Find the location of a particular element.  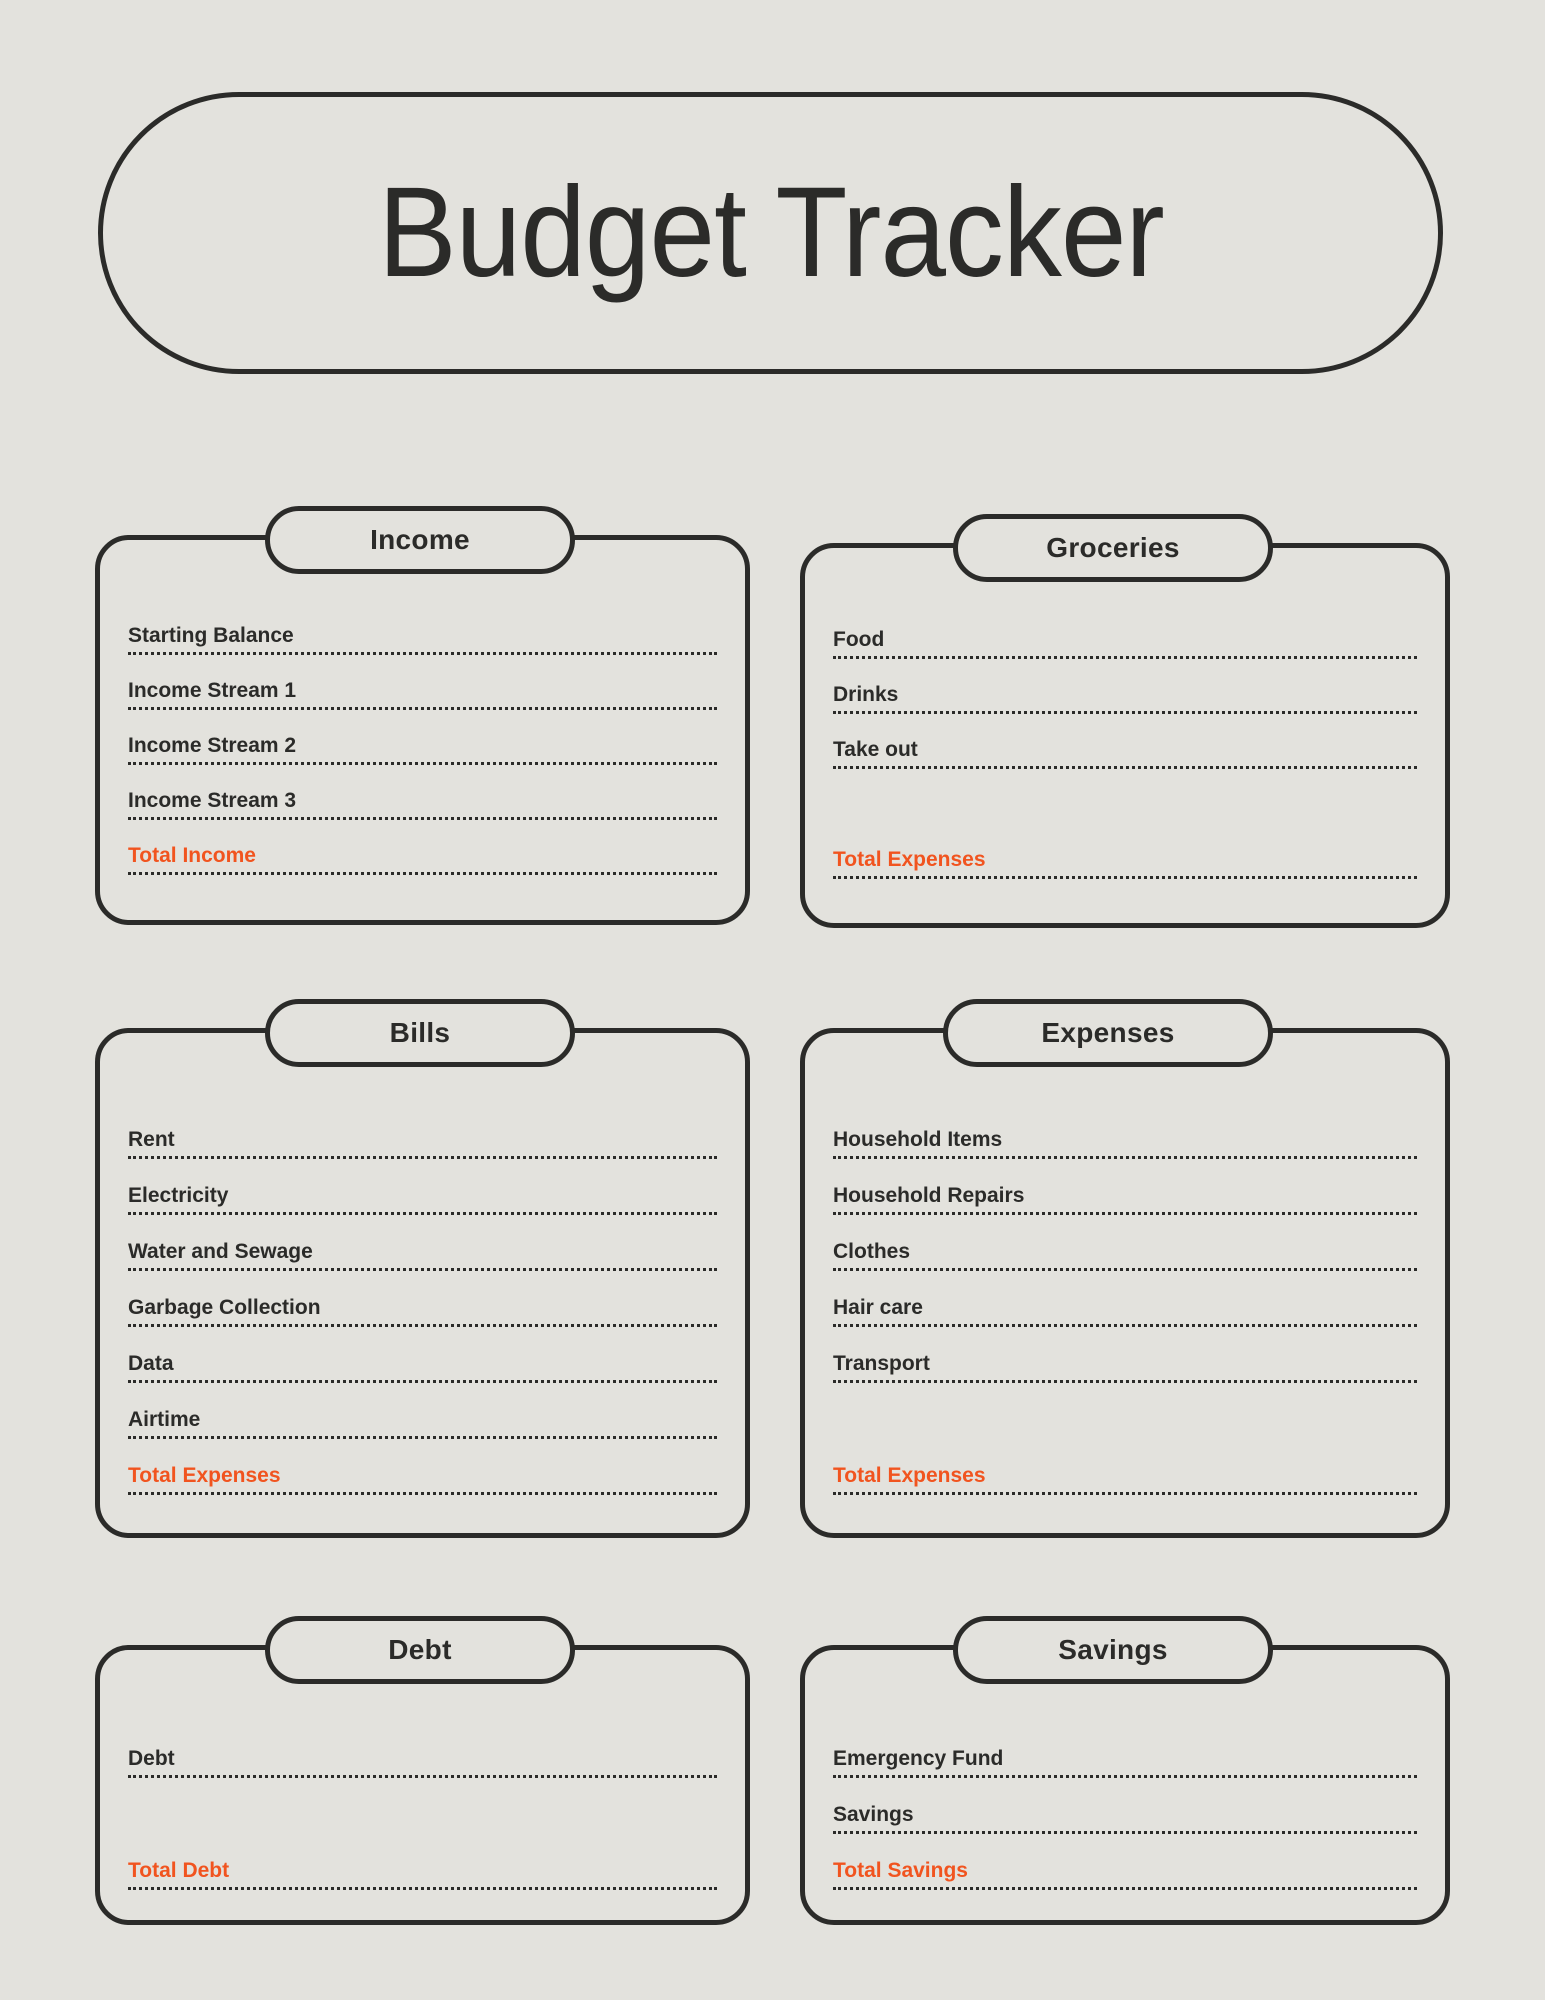

section-rows-debt: Debt Total Debt is located at coordinates (422, 1806).